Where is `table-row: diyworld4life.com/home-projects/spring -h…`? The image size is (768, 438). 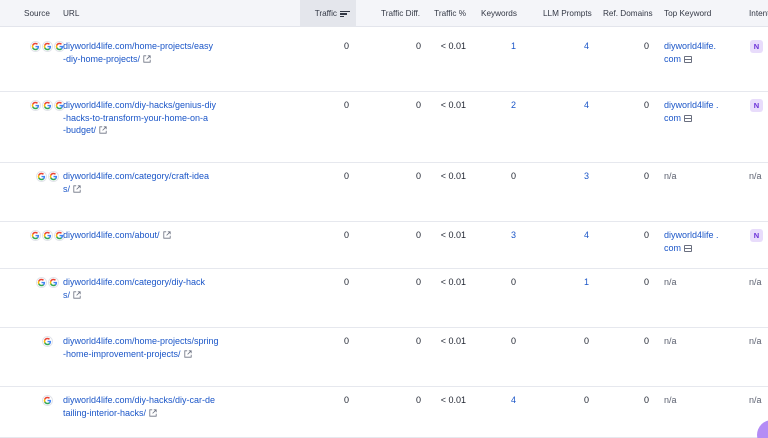
table-row: diyworld4life.com/home-projects/spring -h… is located at coordinates (384, 357).